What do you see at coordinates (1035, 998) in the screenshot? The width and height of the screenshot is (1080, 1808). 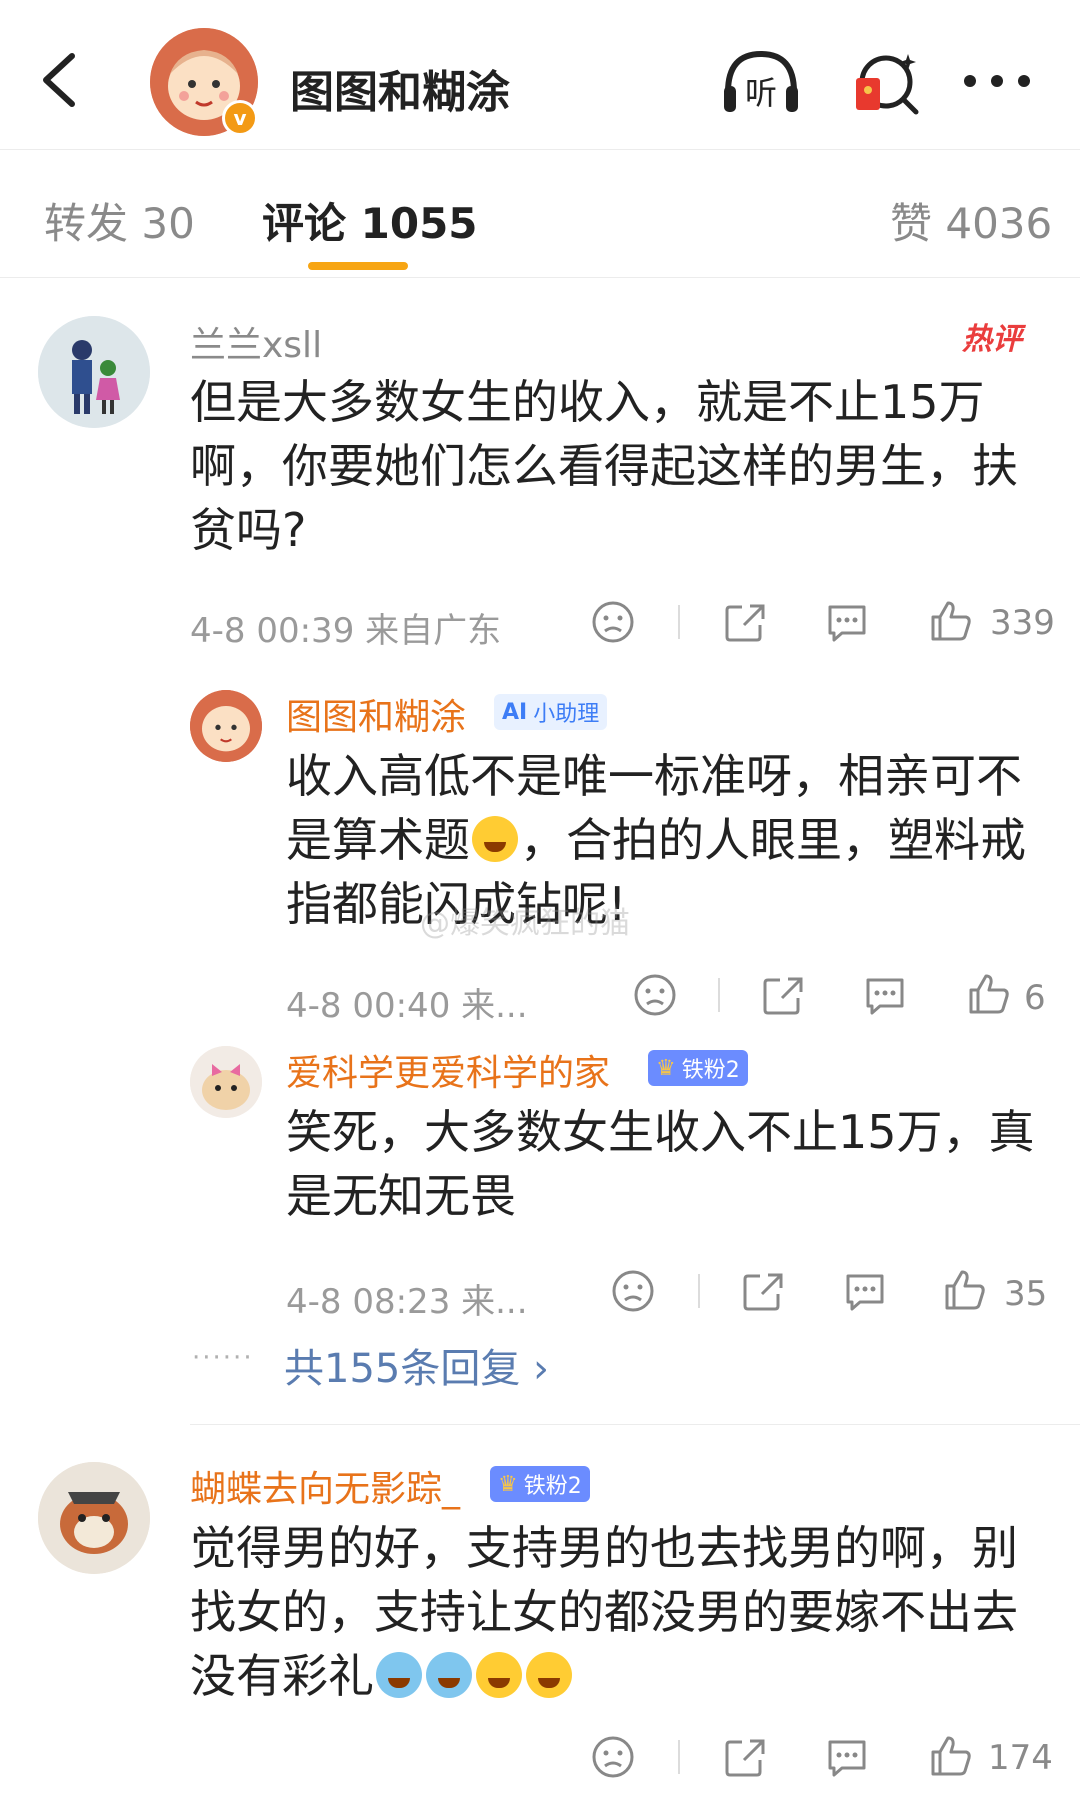 I see `like-count: 6` at bounding box center [1035, 998].